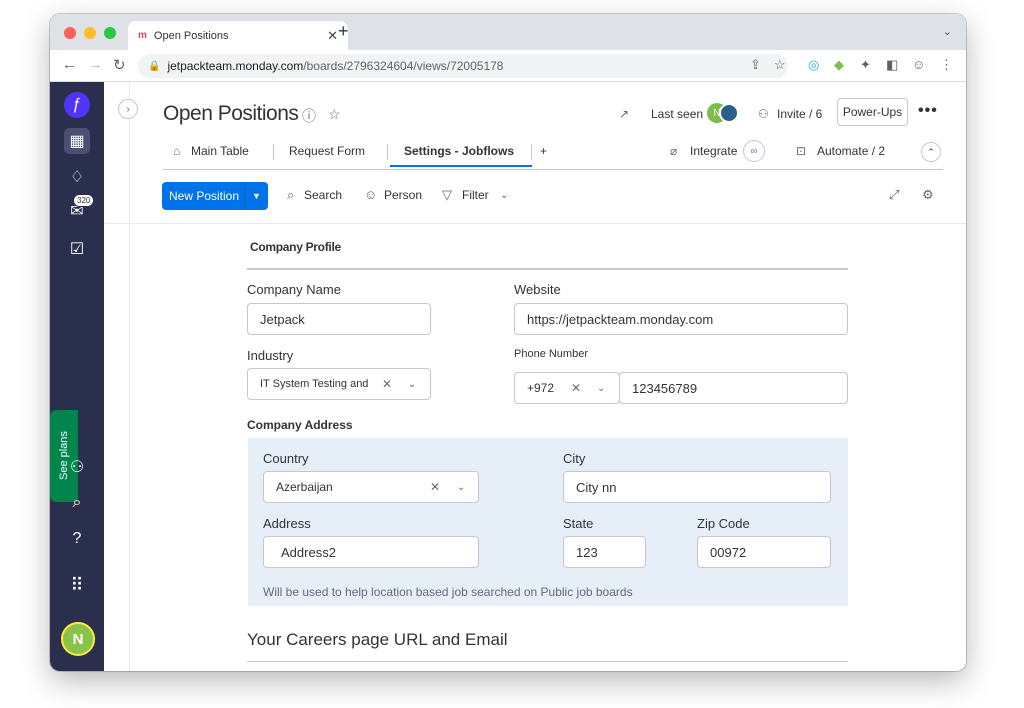  I want to click on board-title: Open Positions, so click(231, 114).